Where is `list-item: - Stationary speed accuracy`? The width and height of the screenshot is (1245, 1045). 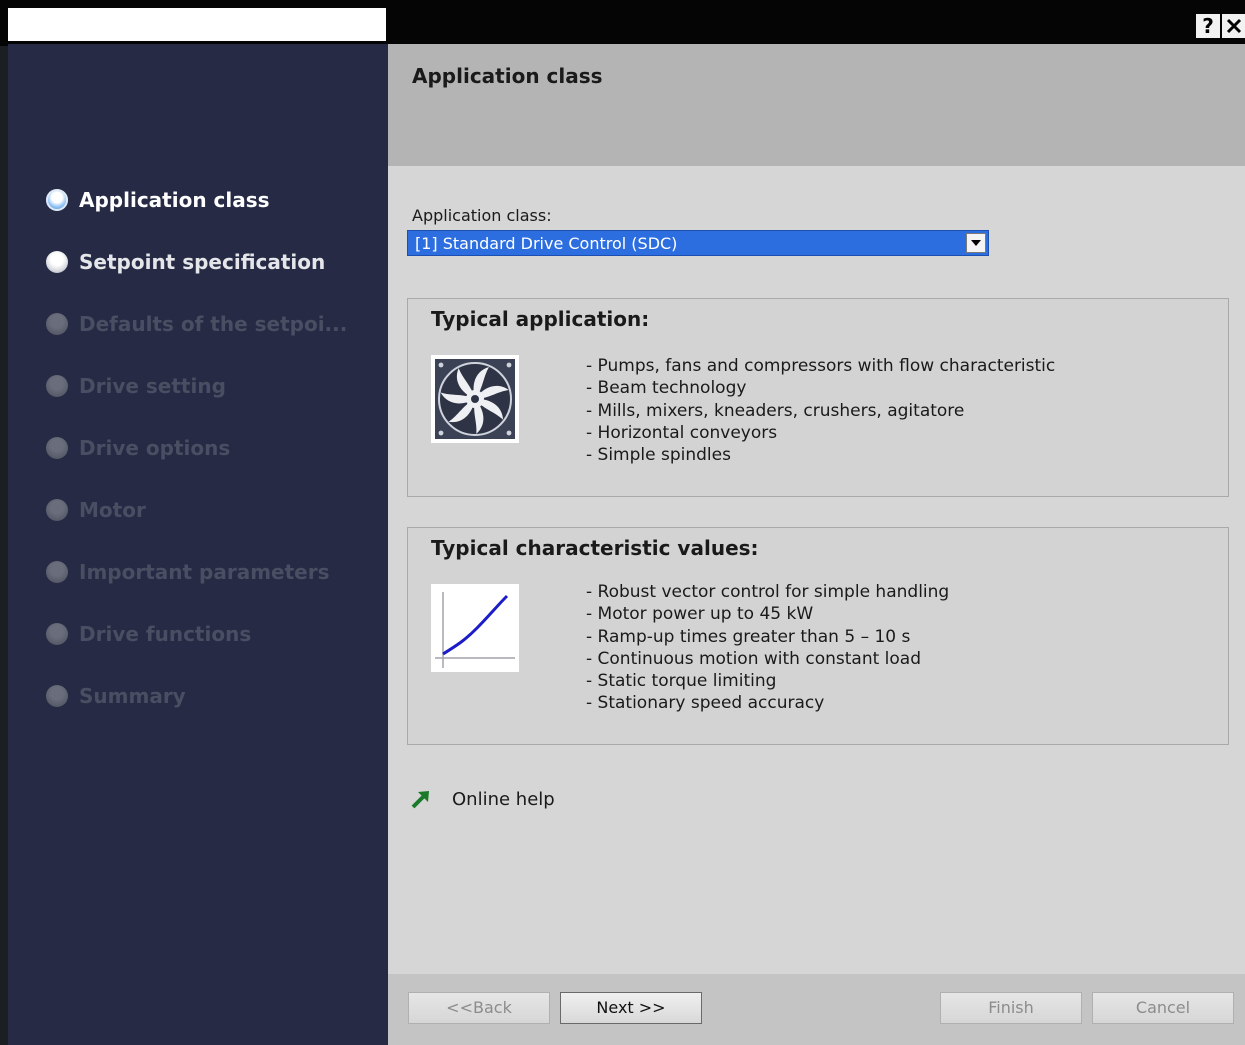 list-item: - Stationary speed accuracy is located at coordinates (705, 703).